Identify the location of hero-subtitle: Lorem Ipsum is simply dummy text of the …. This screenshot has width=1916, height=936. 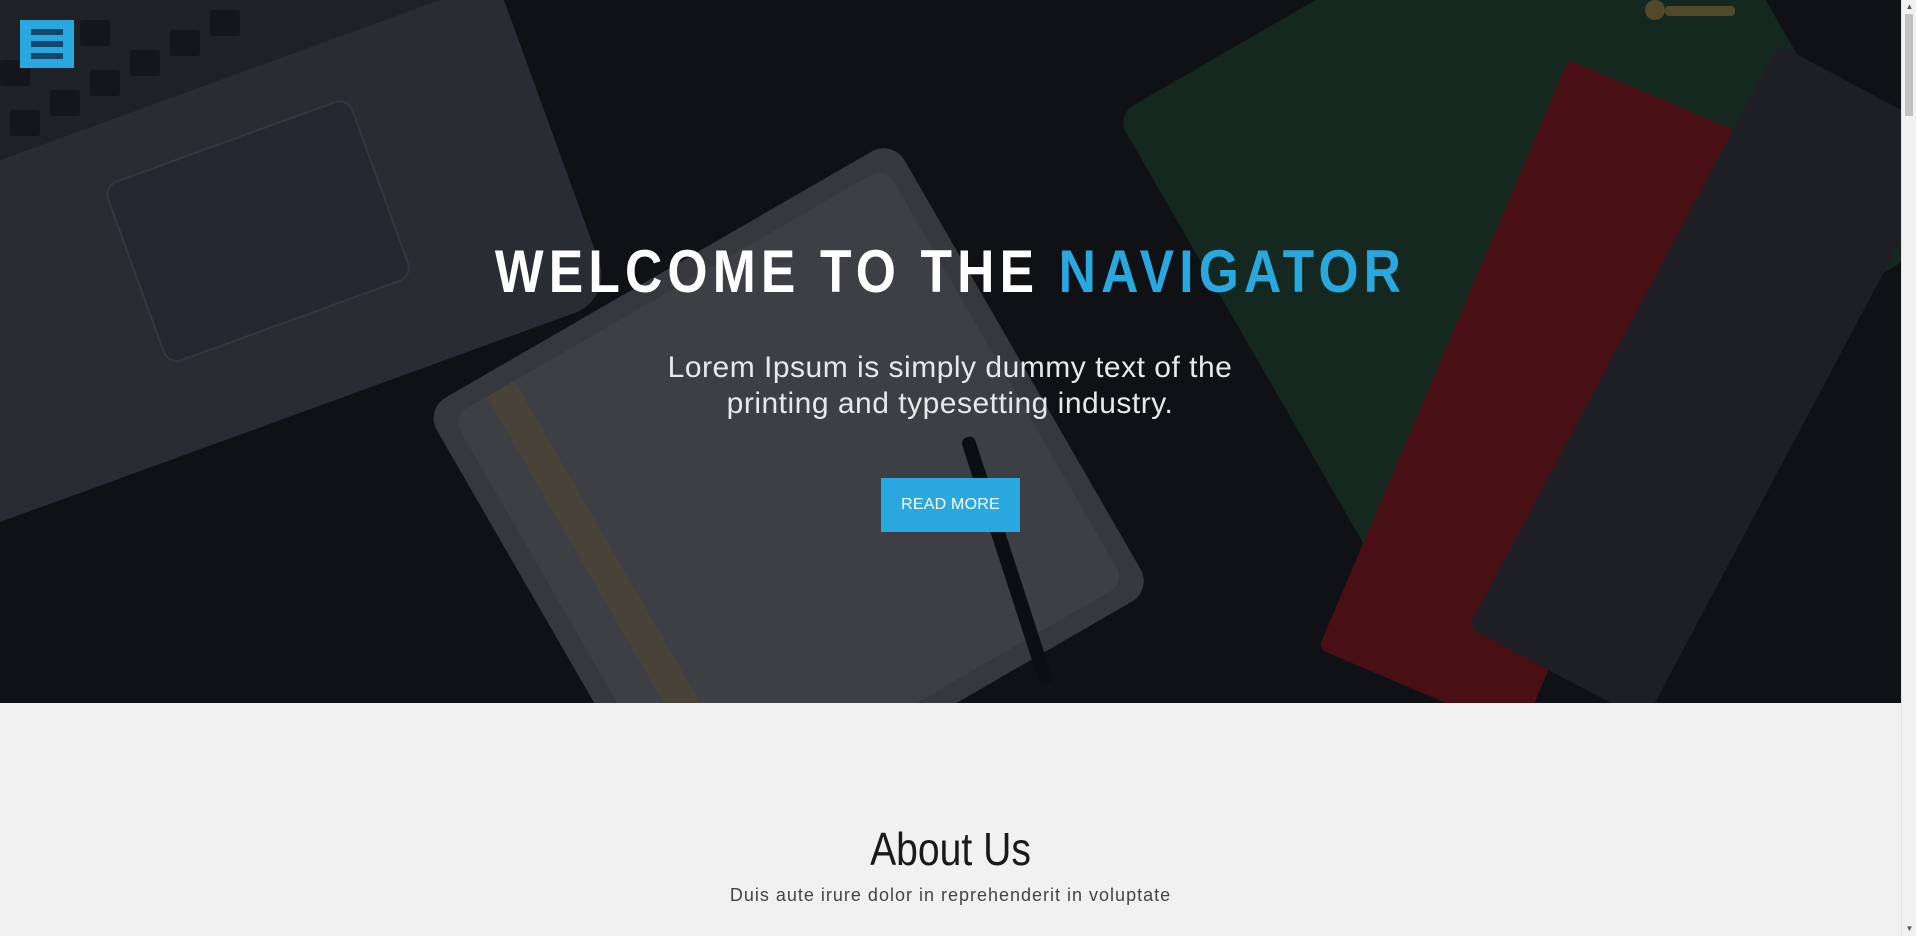
(950, 386).